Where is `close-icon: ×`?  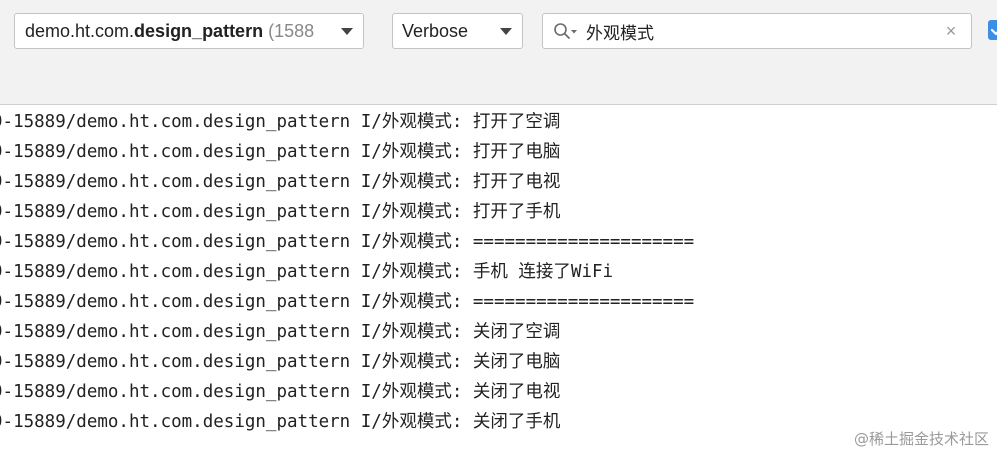 close-icon: × is located at coordinates (951, 31).